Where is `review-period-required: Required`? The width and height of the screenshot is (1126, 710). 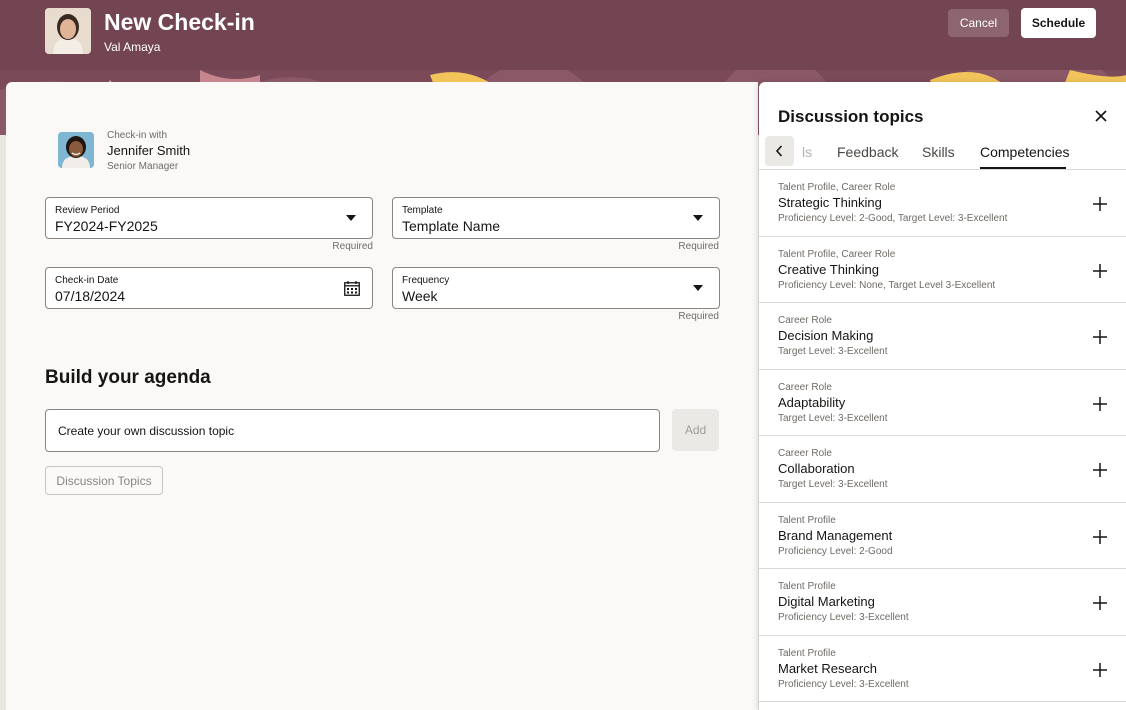
review-period-required: Required is located at coordinates (352, 246).